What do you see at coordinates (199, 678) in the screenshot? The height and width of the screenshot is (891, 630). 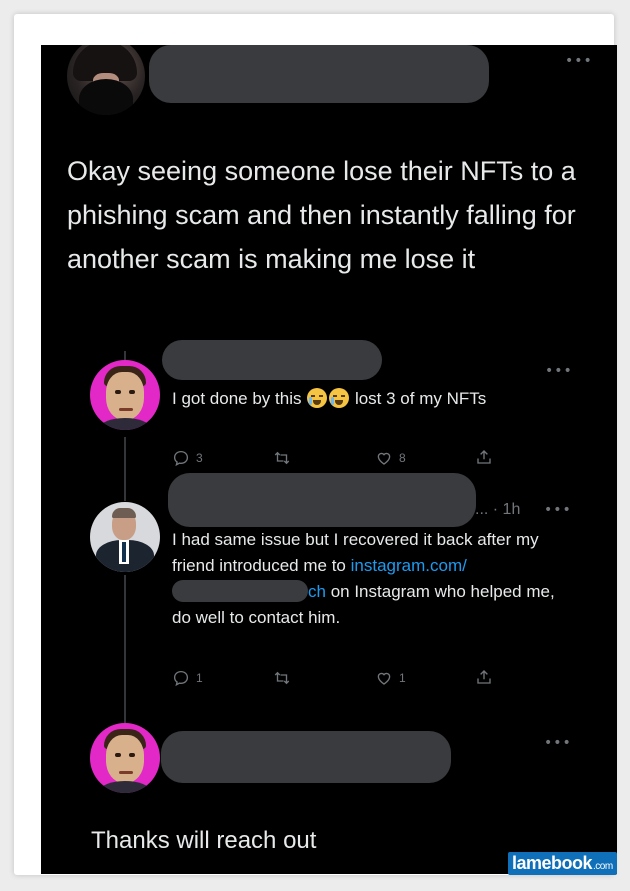 I see `reply-count: 1` at bounding box center [199, 678].